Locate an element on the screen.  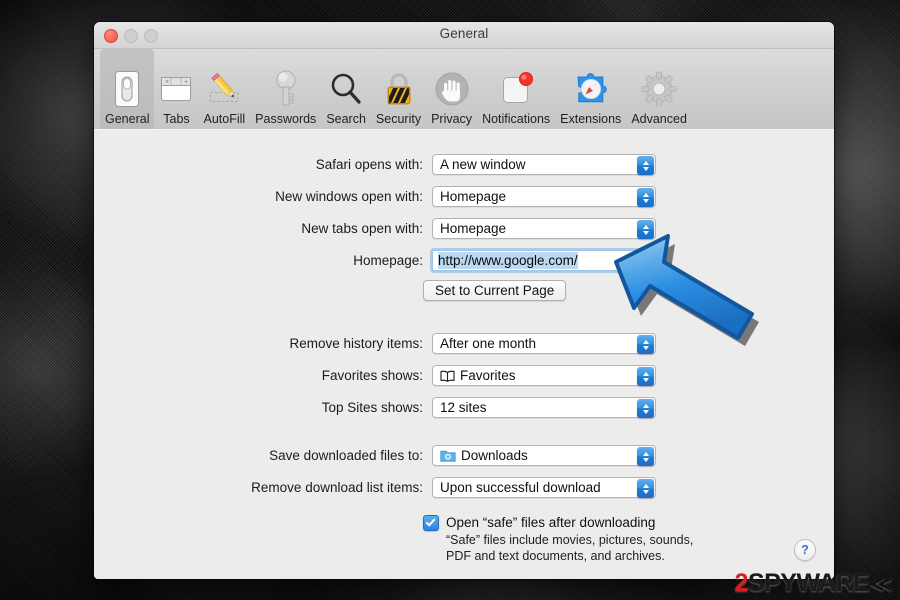
toolbar-label: Tabs is located at coordinates (176, 119).